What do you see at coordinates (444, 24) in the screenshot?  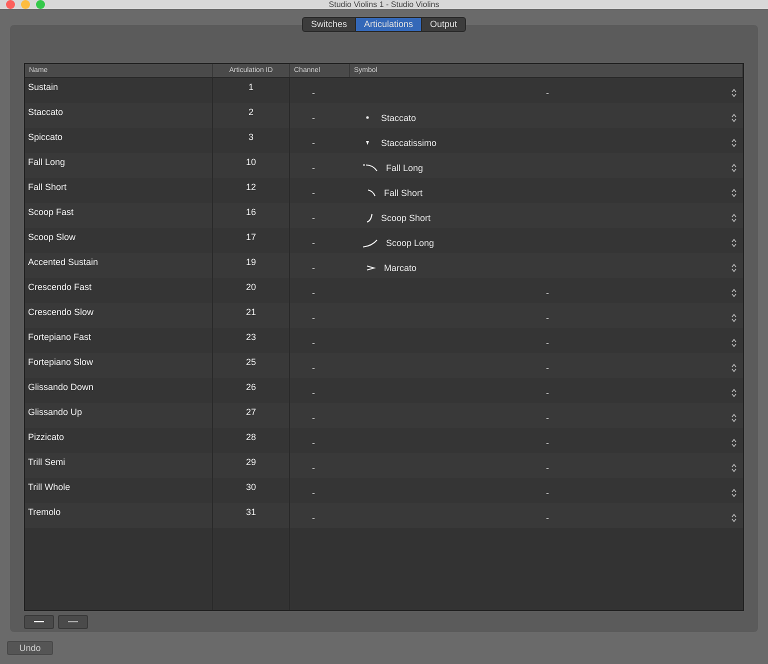 I see `tab: Output` at bounding box center [444, 24].